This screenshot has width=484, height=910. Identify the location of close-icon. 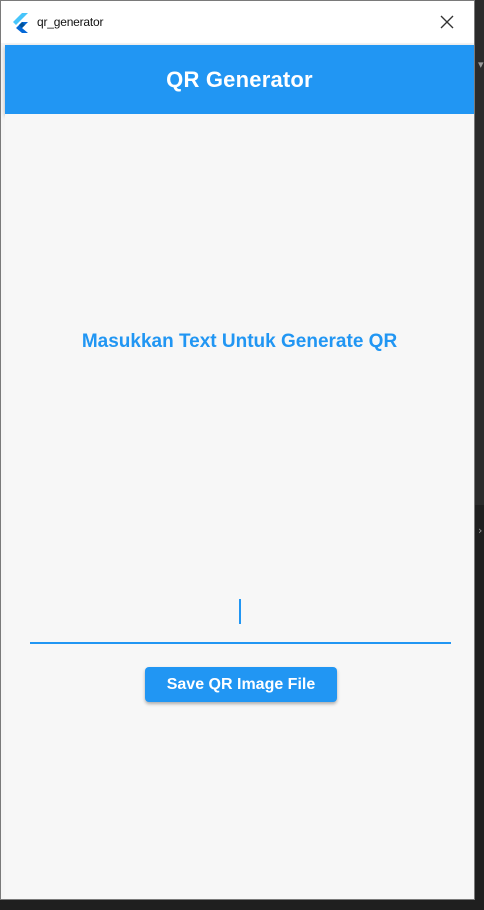
(447, 24).